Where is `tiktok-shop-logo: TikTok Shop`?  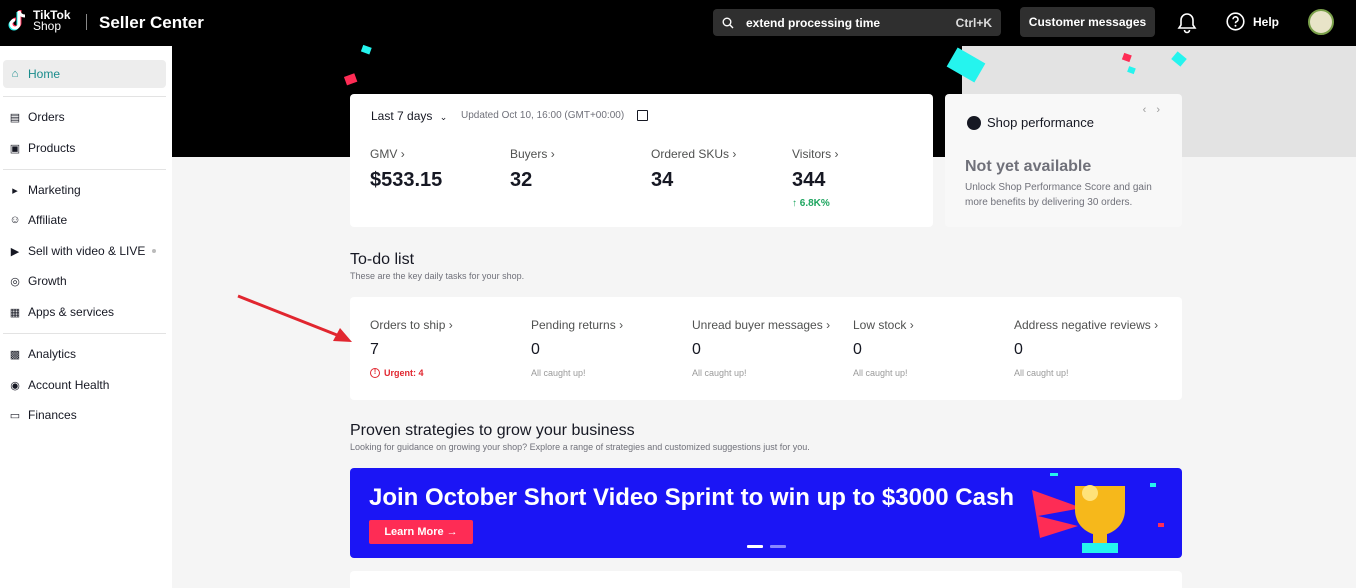
tiktok-shop-logo: TikTok Shop is located at coordinates (39, 21).